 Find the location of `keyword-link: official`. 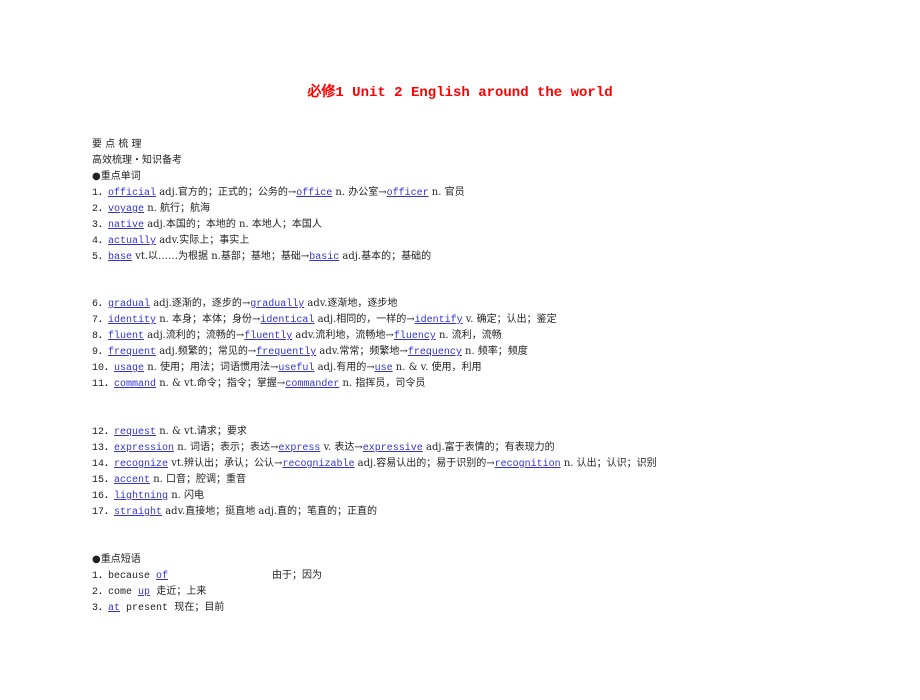

keyword-link: official is located at coordinates (132, 193).